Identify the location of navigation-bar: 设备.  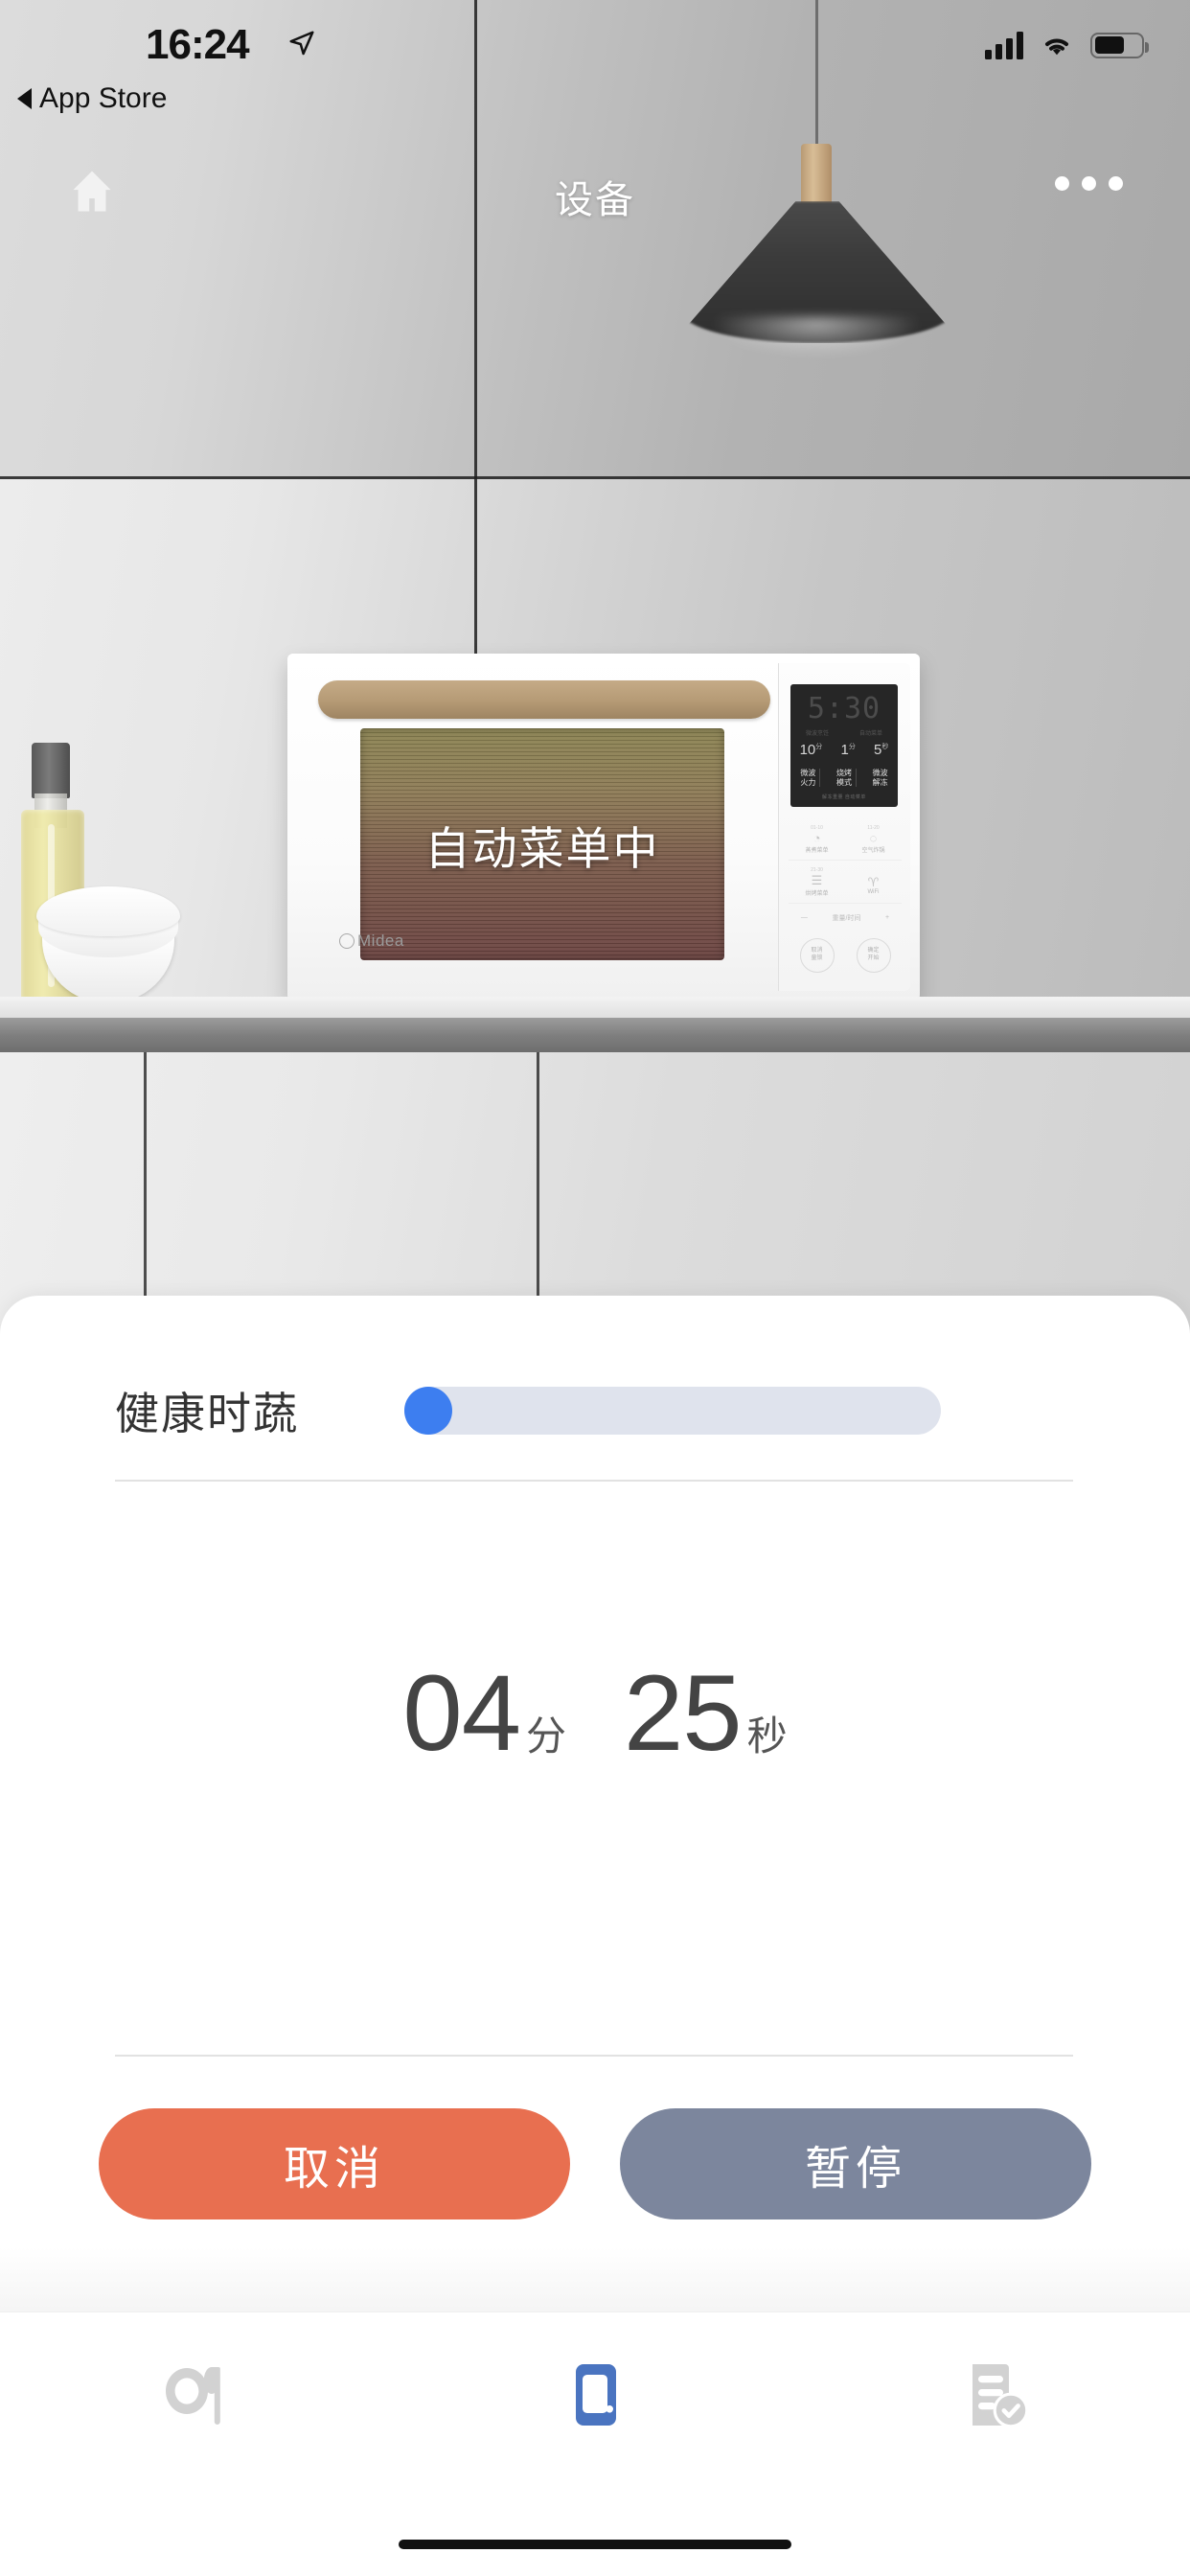
(595, 196).